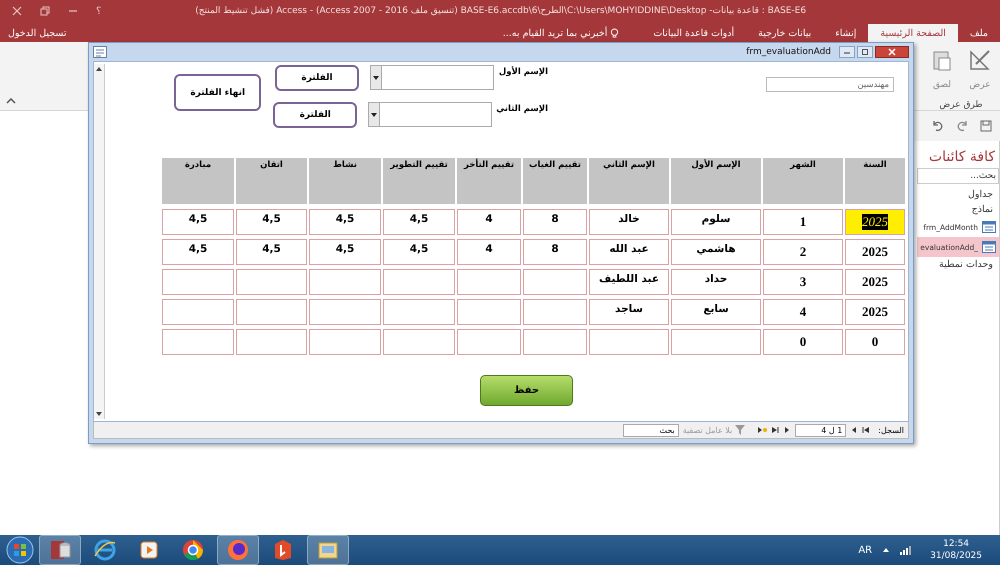 Image resolution: width=1000 pixels, height=565 pixels. I want to click on collapse-ribbon-icon, so click(11, 101).